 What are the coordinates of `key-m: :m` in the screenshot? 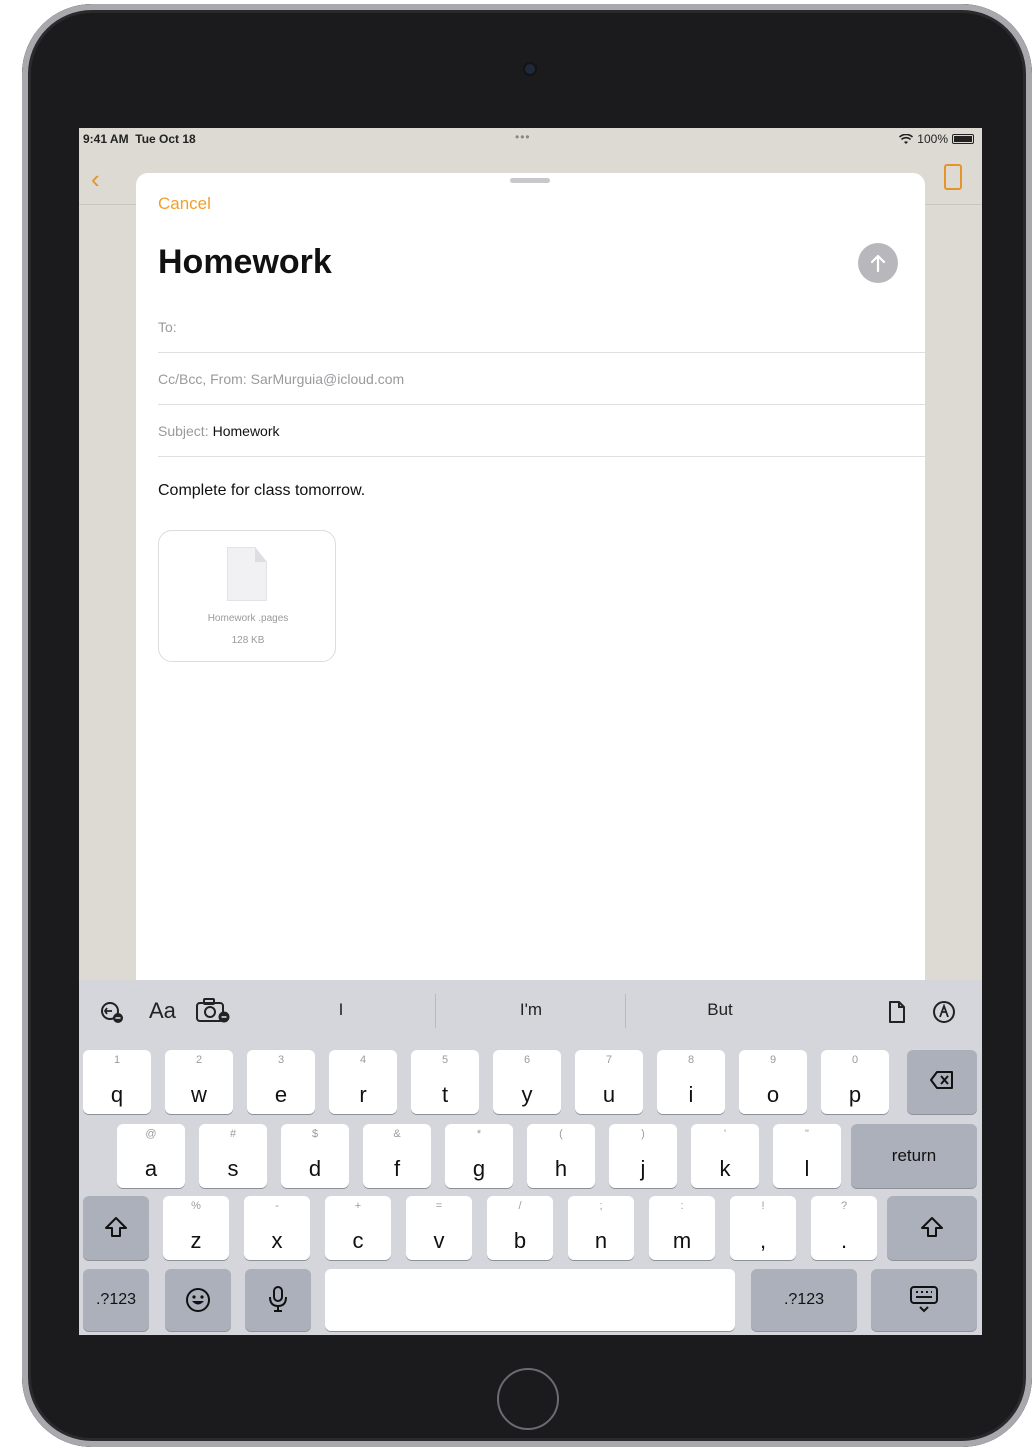 It's located at (682, 1228).